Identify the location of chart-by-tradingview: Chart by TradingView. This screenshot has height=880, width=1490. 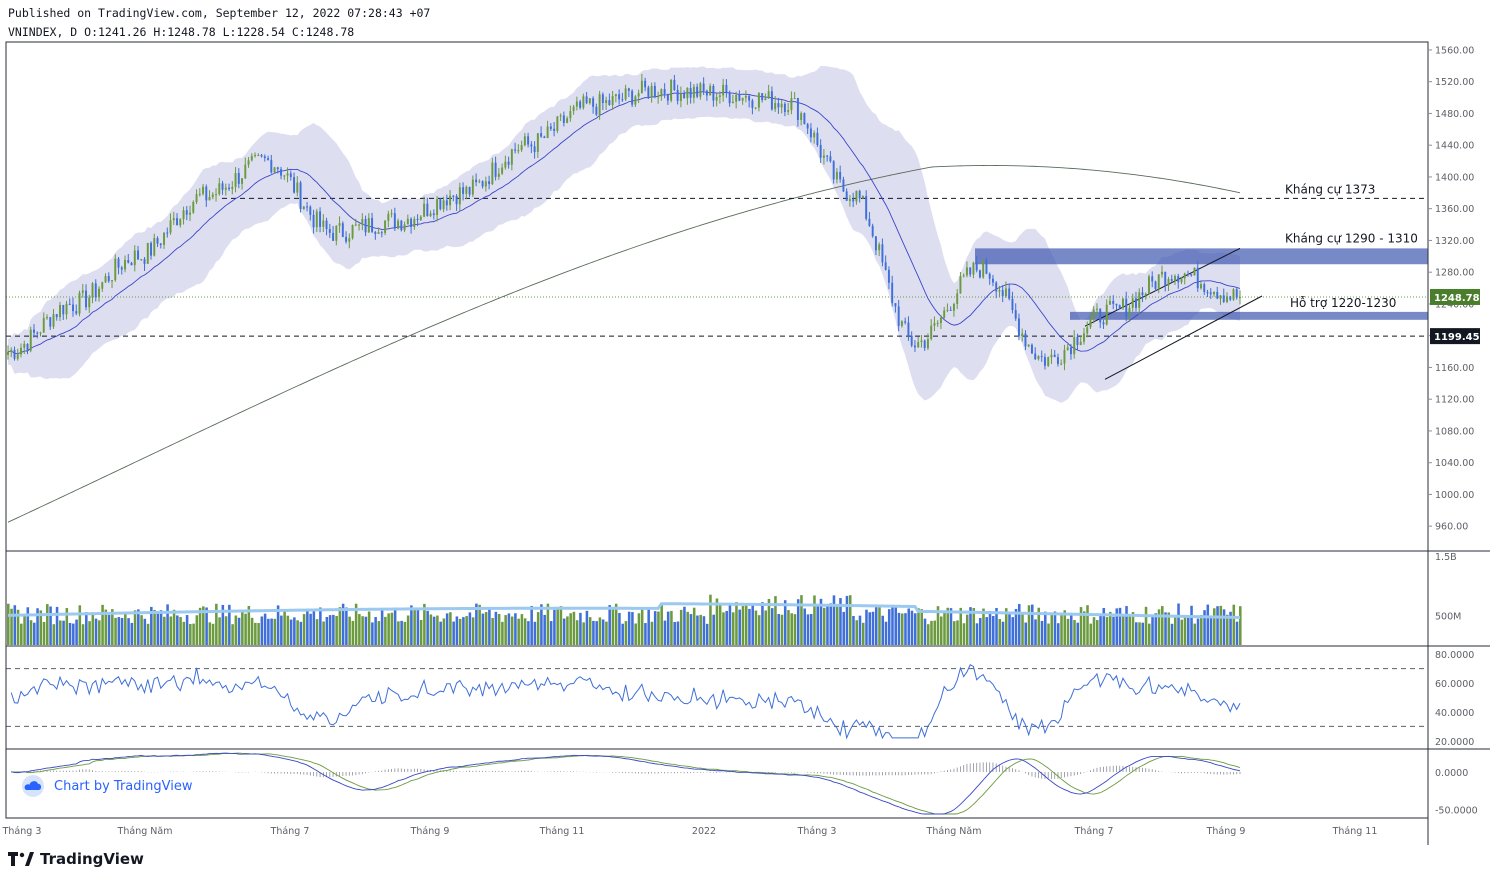
(115, 786).